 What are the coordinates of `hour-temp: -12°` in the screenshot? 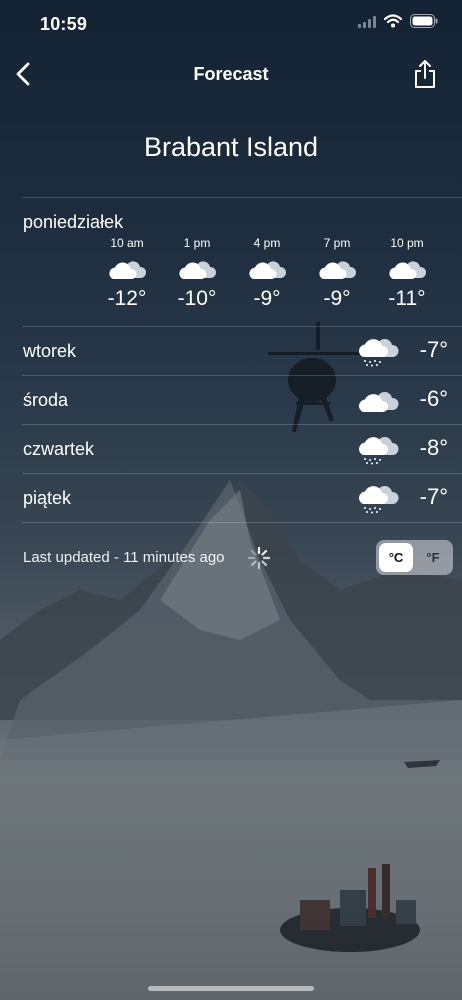 It's located at (127, 298).